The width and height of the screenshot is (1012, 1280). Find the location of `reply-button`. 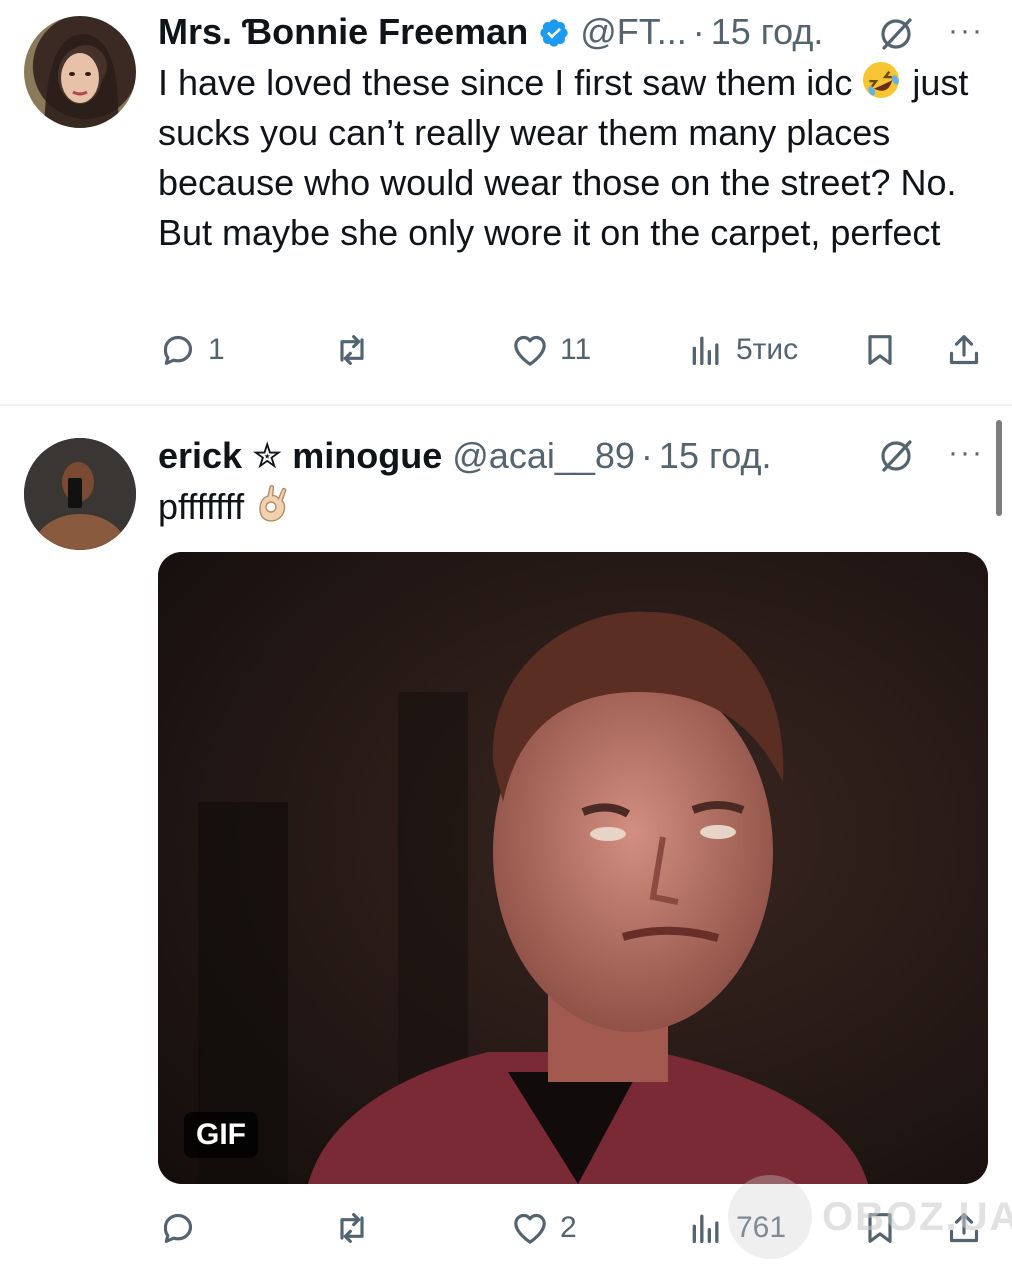

reply-button is located at coordinates (183, 1228).